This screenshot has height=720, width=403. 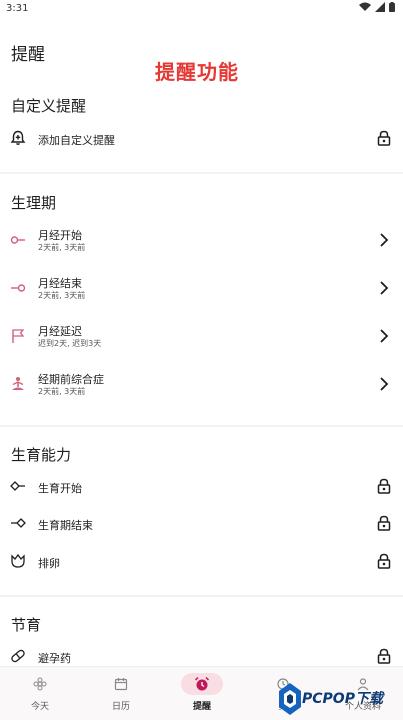 What do you see at coordinates (18, 384) in the screenshot?
I see `meditation-icon` at bounding box center [18, 384].